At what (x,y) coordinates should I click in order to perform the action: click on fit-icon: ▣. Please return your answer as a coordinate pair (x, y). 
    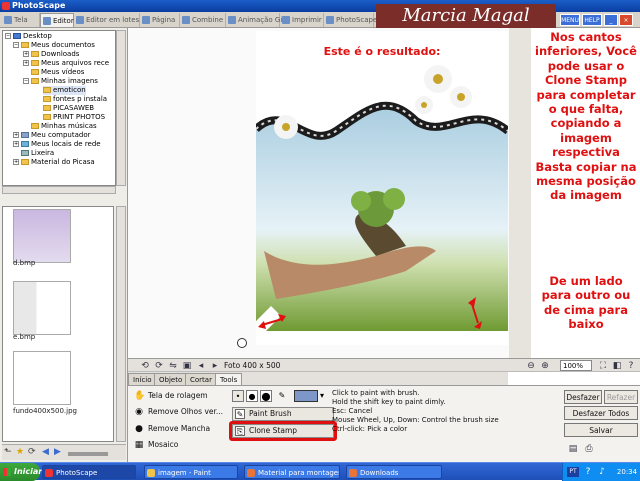
    Looking at the image, I should click on (187, 366).